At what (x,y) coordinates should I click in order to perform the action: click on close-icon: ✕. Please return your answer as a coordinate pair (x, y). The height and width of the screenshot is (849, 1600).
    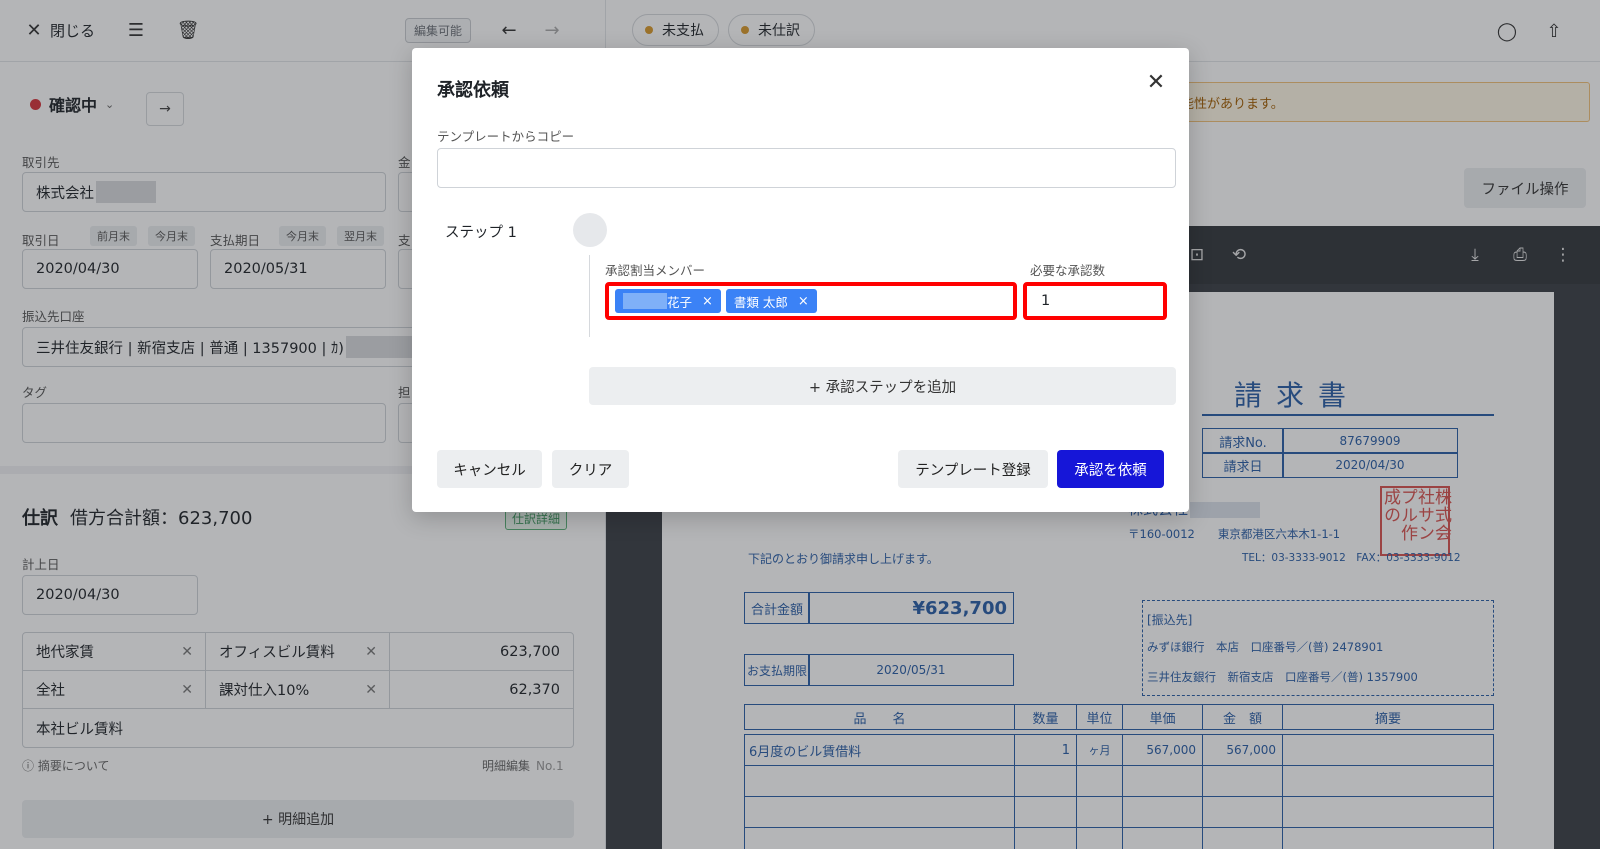
    Looking at the image, I should click on (1156, 82).